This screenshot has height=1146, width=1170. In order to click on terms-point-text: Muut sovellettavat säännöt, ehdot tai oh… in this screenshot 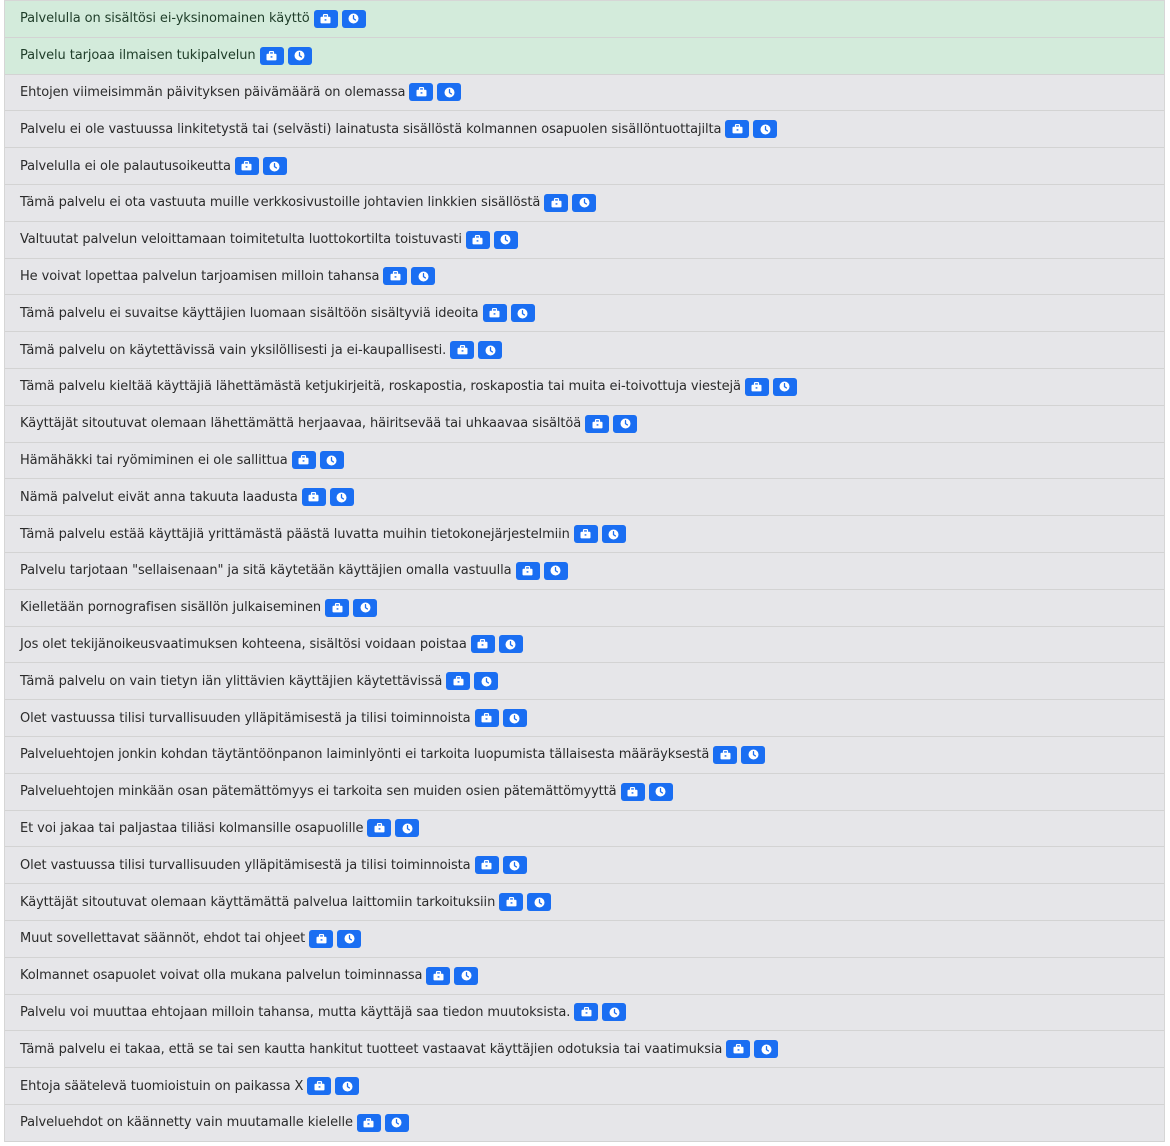, I will do `click(163, 939)`.